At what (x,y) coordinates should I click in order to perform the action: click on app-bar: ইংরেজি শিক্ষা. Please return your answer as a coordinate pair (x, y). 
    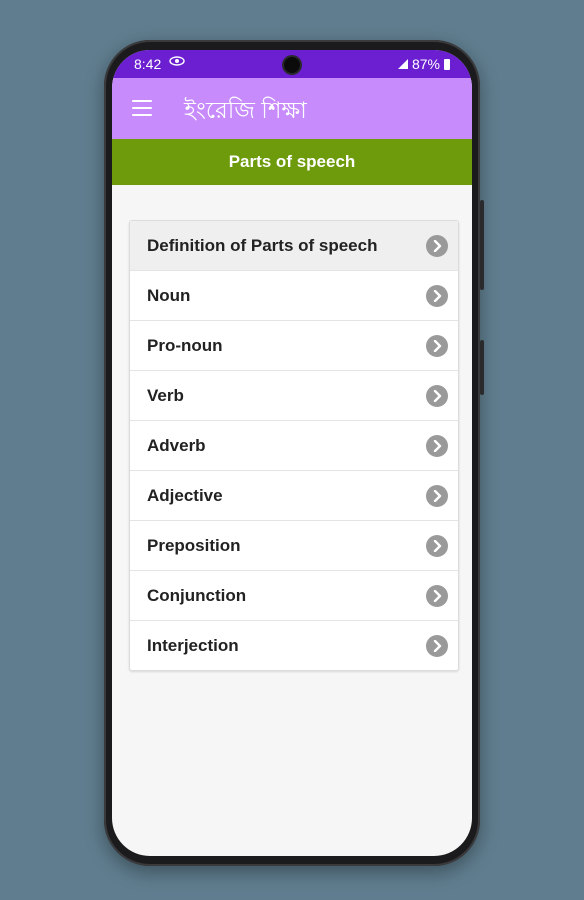
    Looking at the image, I should click on (292, 108).